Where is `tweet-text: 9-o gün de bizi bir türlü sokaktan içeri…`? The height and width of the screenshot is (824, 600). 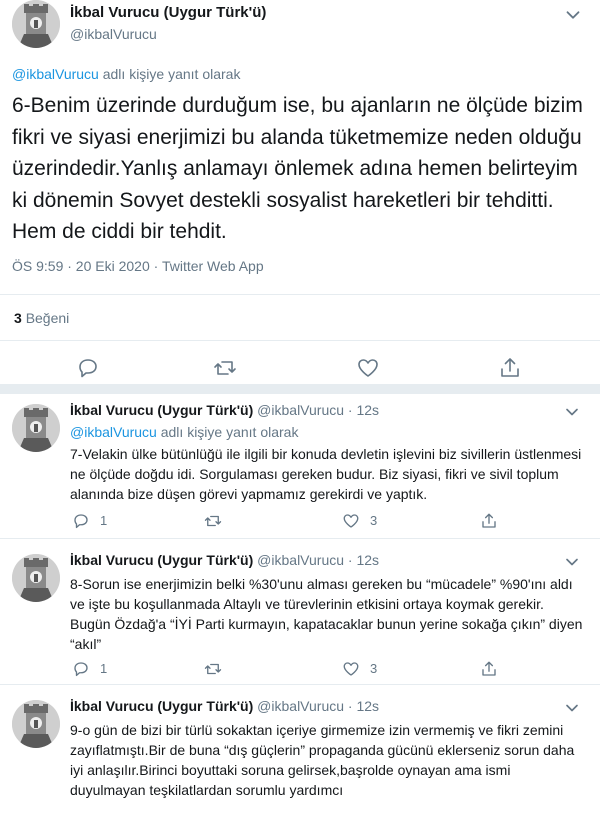
tweet-text: 9-o gün de bizi bir türlü sokaktan içeri… is located at coordinates (322, 760).